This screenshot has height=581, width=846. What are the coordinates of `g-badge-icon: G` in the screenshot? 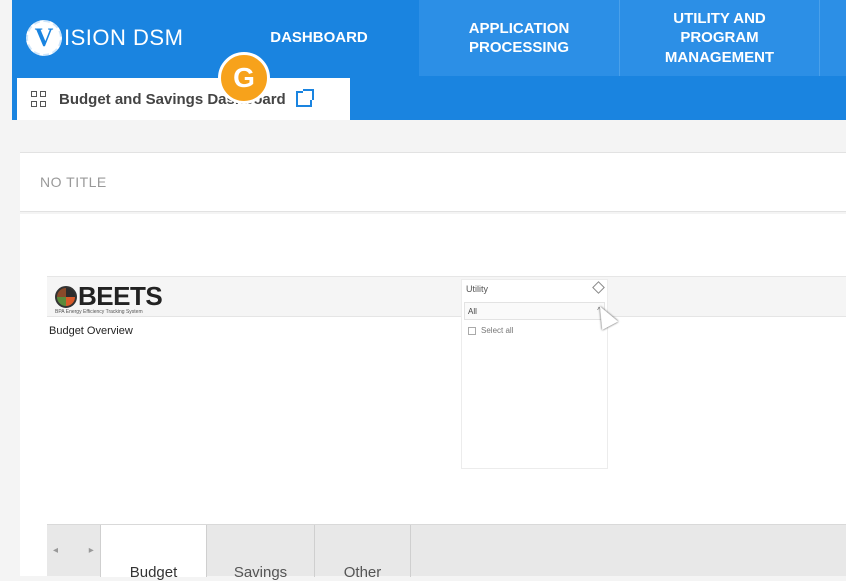 It's located at (244, 78).